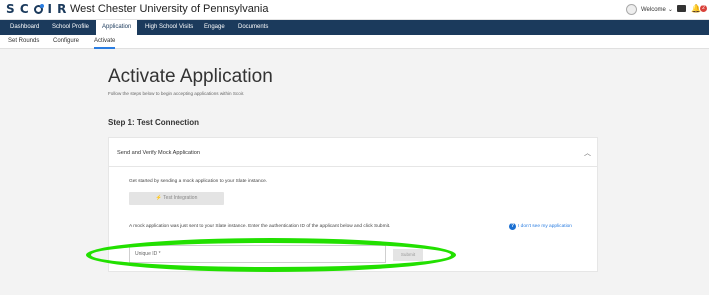  Describe the element at coordinates (512, 226) in the screenshot. I see `help-icon: ?` at that location.